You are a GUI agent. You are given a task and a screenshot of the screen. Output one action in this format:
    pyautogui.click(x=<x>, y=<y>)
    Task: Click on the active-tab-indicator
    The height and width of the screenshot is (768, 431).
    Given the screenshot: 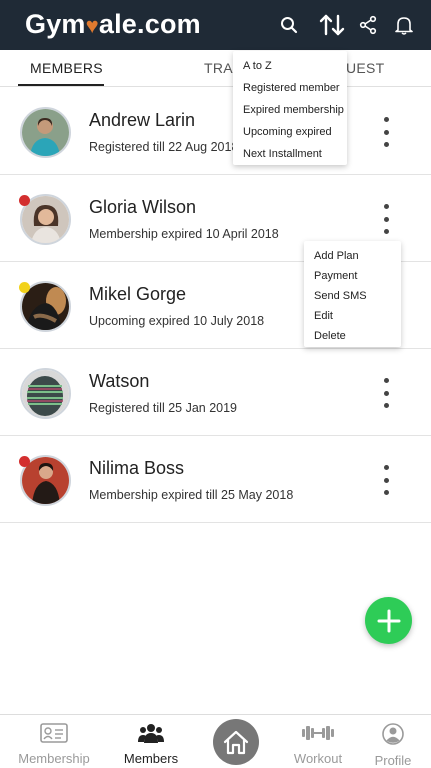 What is the action you would take?
    pyautogui.click(x=61, y=85)
    